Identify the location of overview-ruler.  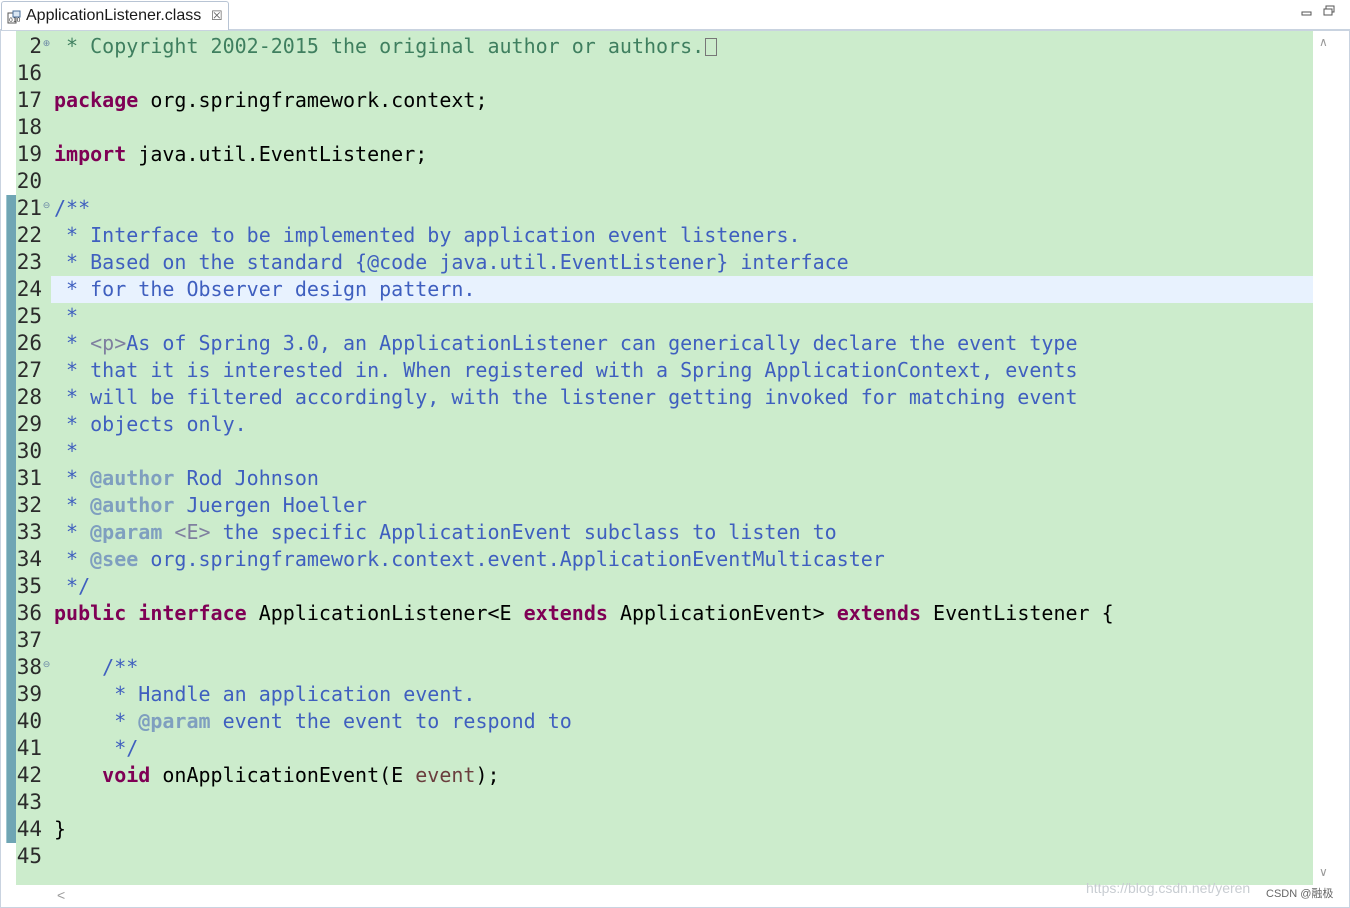
(1342, 458).